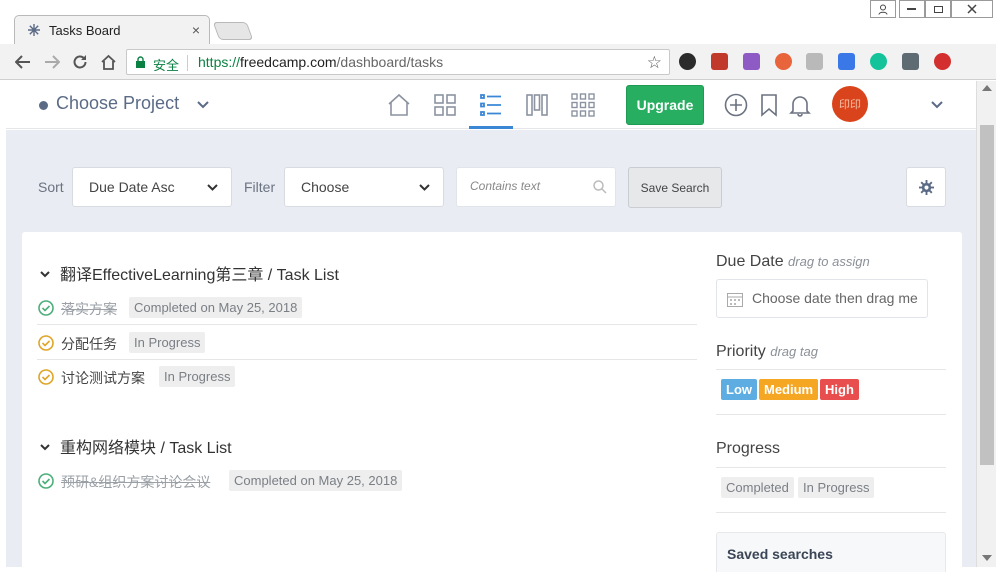 This screenshot has height=572, width=996. I want to click on task-list-header: 翻译EffectiveLearning第三章 / Task List, so click(189, 273).